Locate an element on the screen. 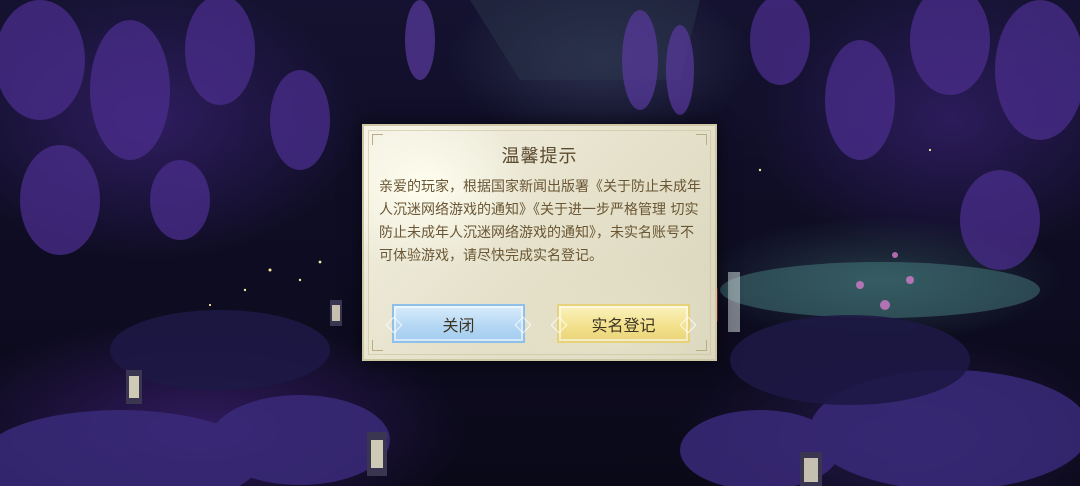  real-name-register-button-label: 实名登记 is located at coordinates (623, 325).